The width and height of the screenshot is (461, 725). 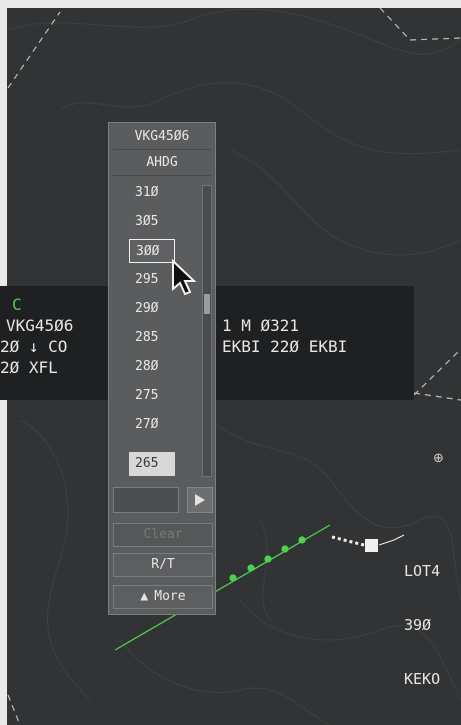 I want to click on label-callsign: VKG45Ø6, so click(x=39, y=325).